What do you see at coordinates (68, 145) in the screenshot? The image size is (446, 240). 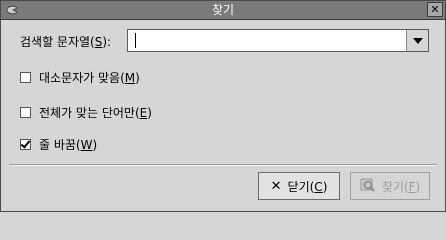 I see `wrap-label: 줄 바꿈(W)` at bounding box center [68, 145].